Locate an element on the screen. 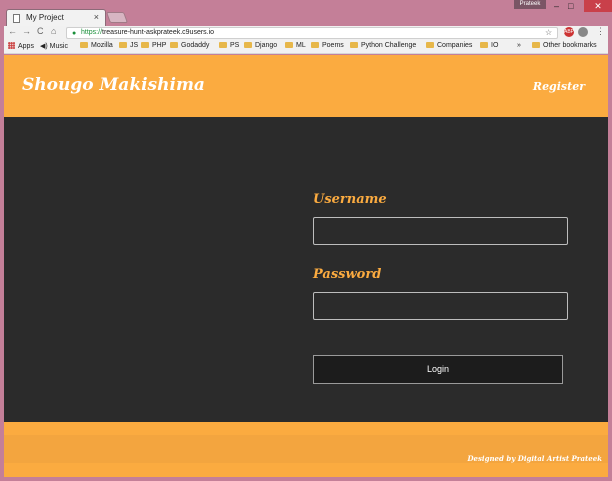  forward-icon: → is located at coordinates (26, 31).